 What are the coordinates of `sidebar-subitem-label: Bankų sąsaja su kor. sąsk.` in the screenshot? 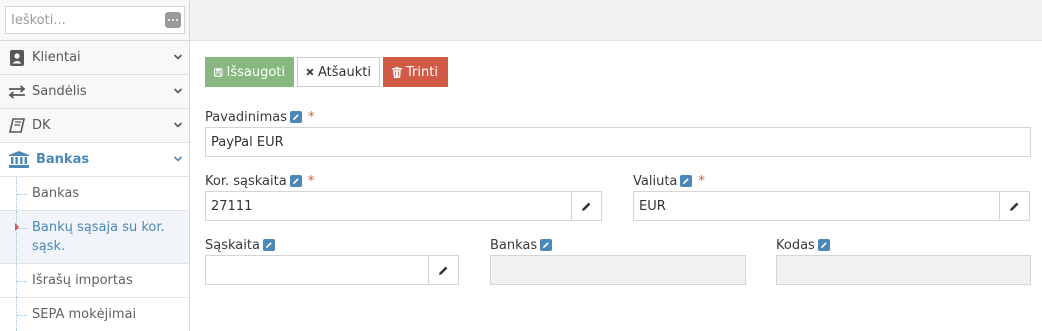 It's located at (98, 237).